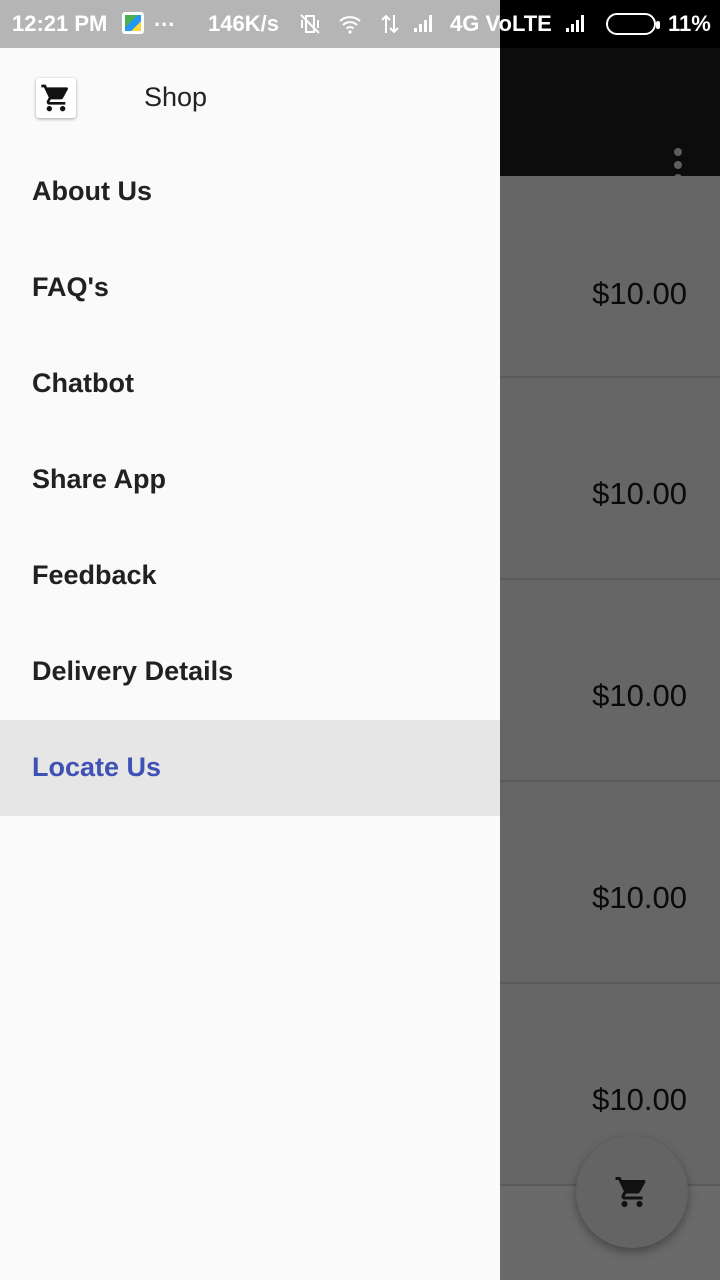 The width and height of the screenshot is (720, 1280). Describe the element at coordinates (350, 25) in the screenshot. I see `wifi-icon` at that location.